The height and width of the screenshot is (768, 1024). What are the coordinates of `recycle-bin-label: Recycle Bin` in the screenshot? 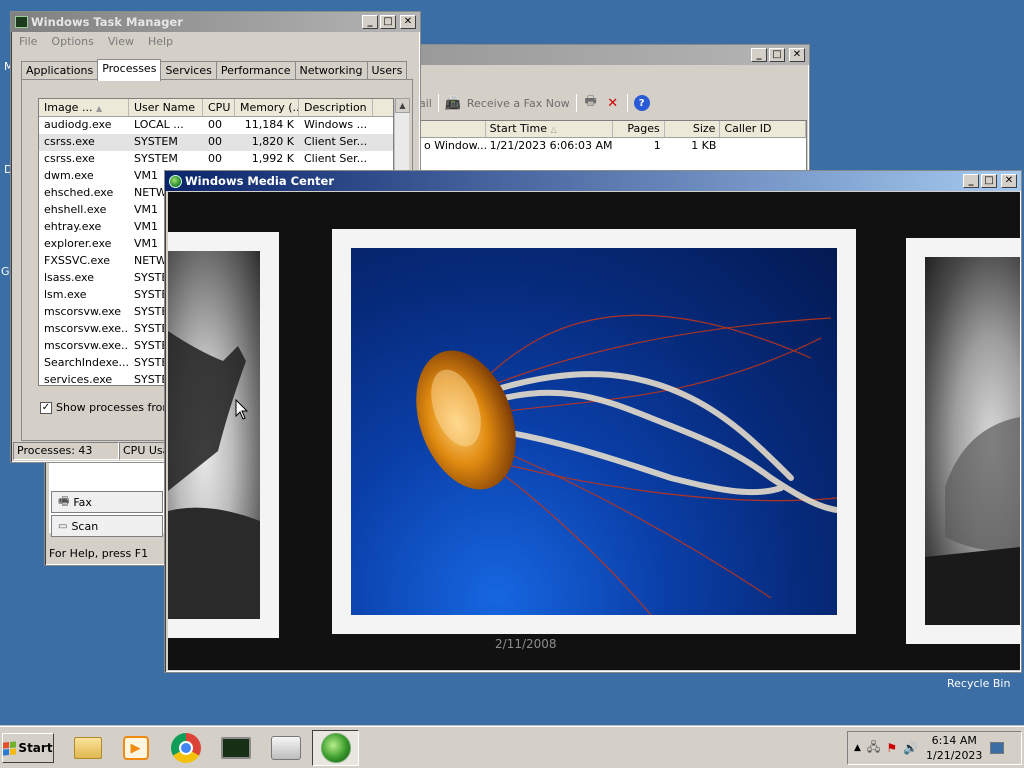 It's located at (978, 683).